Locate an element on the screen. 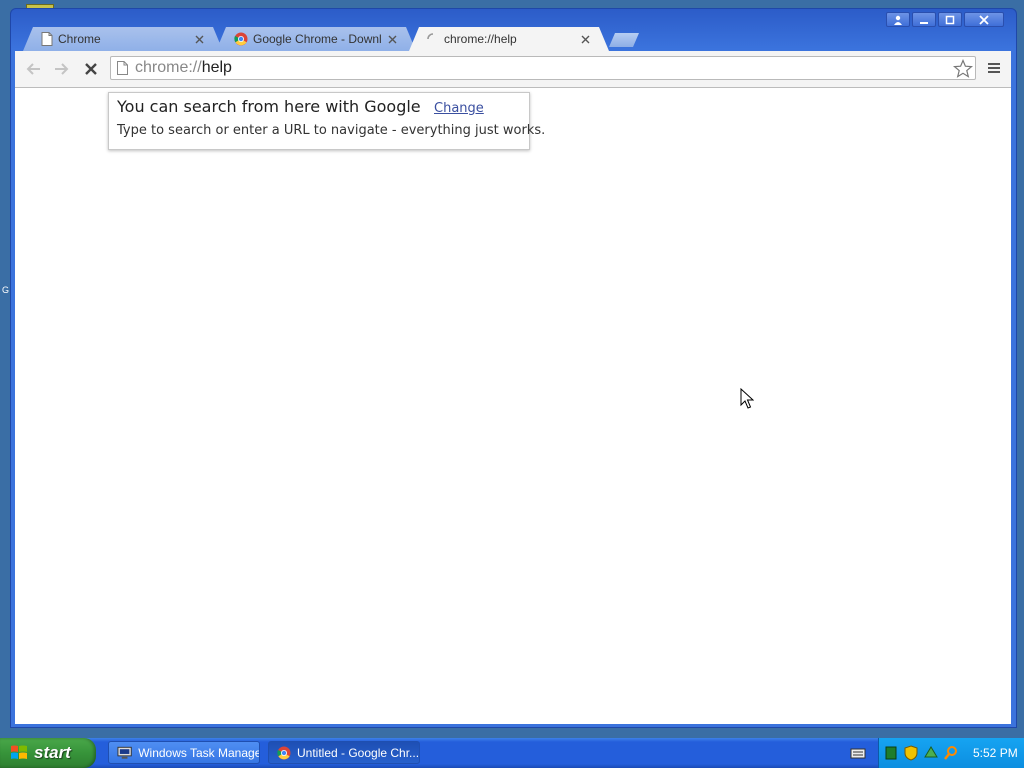  tab-chrome: Chrome is located at coordinates (123, 39).